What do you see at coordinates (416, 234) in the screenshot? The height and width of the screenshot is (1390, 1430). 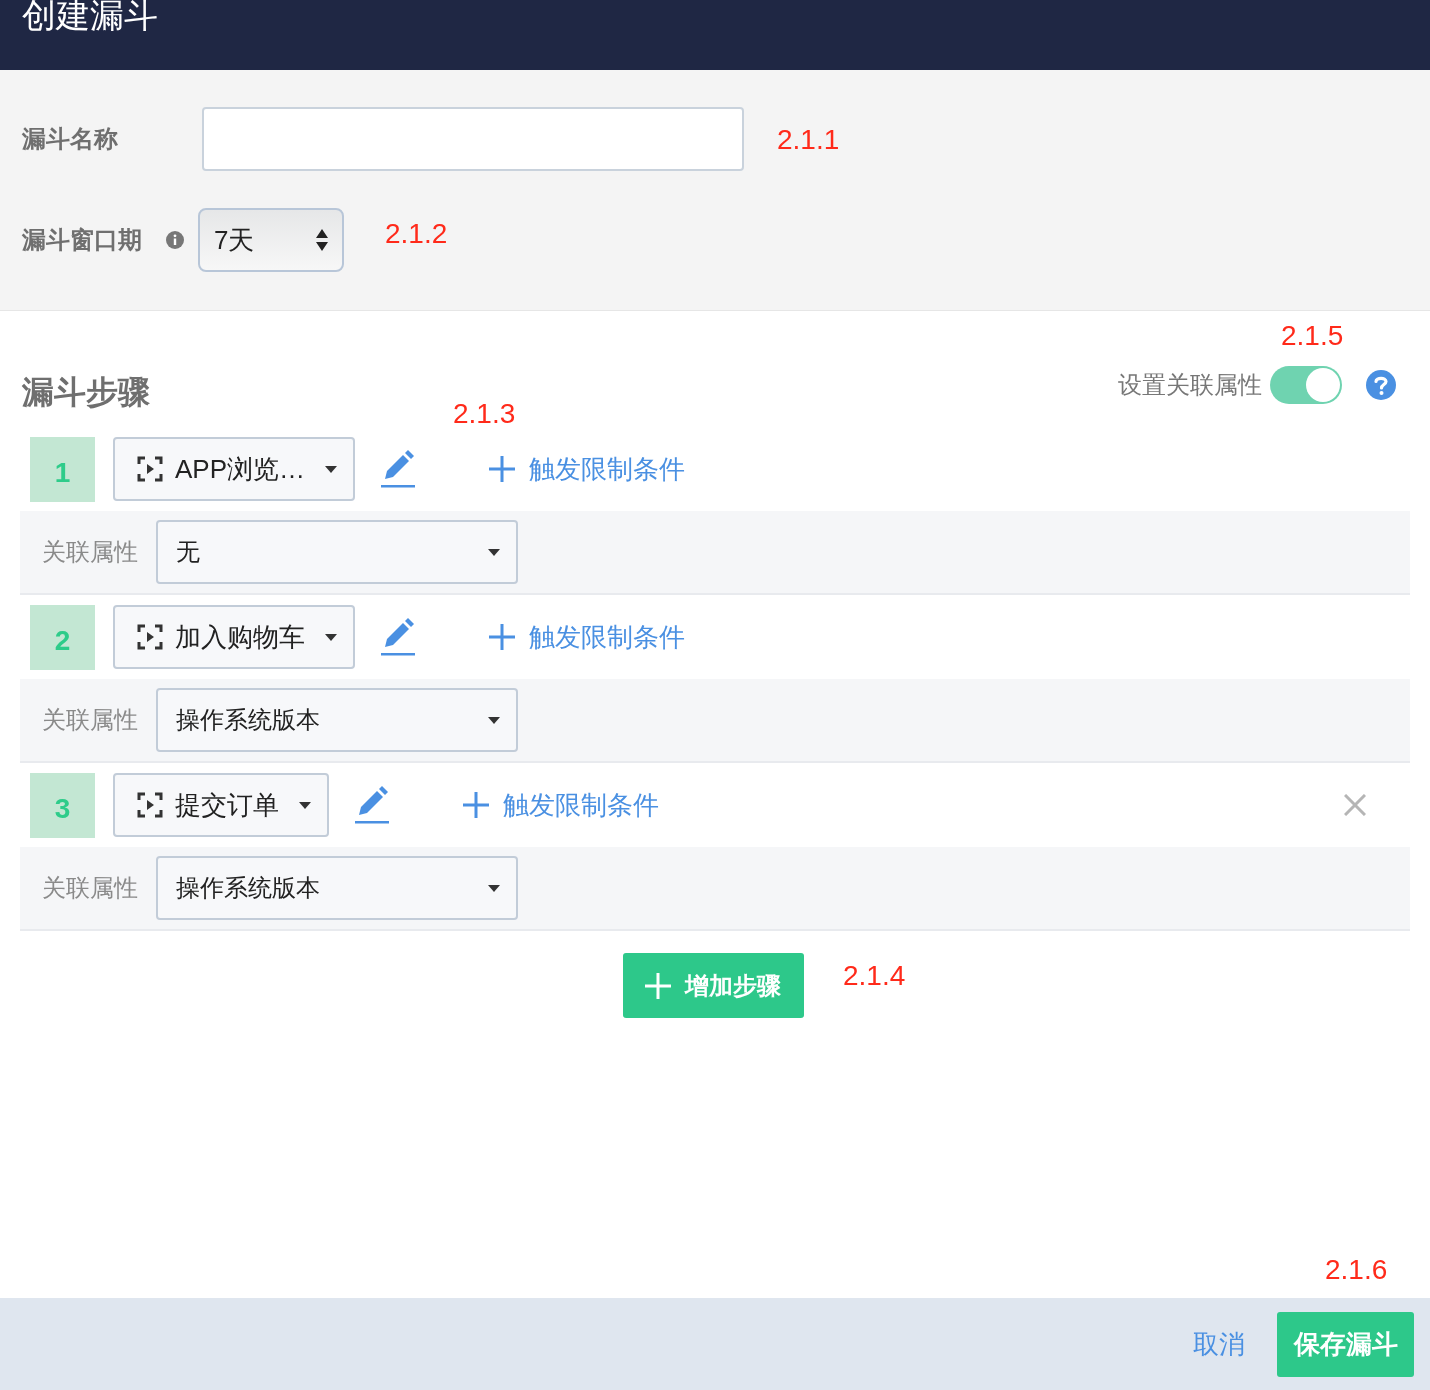 I see `annotation-label: 2.1.2` at bounding box center [416, 234].